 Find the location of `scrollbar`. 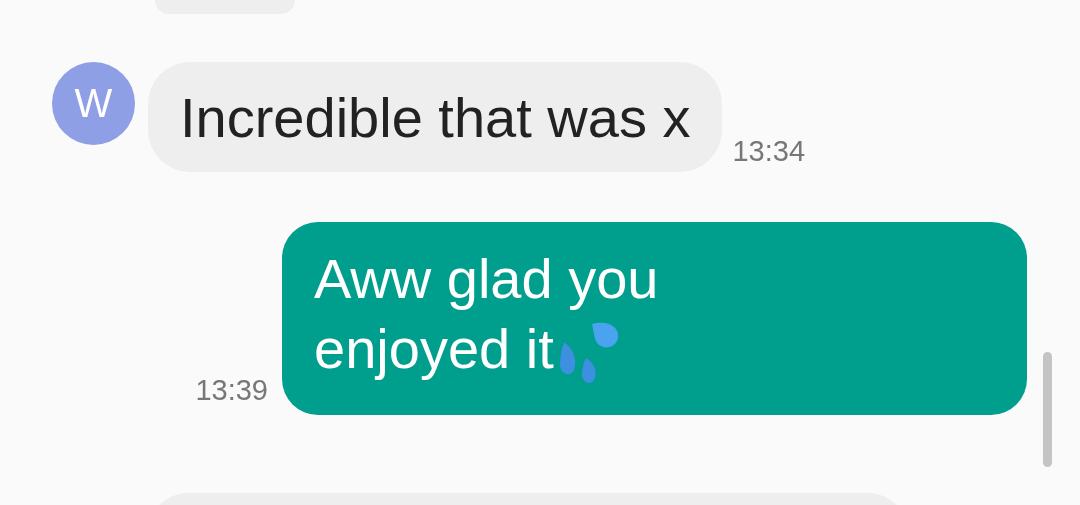

scrollbar is located at coordinates (1047, 409).